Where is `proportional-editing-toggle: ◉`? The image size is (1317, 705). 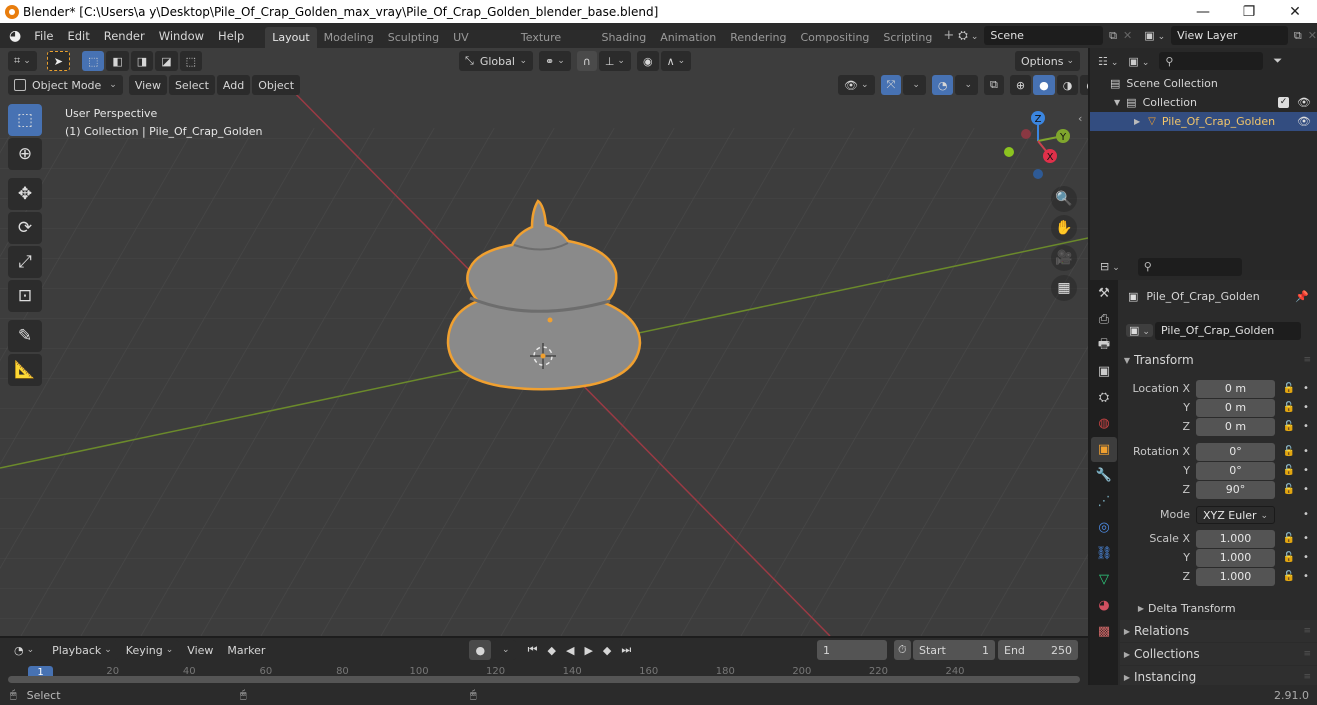 proportional-editing-toggle: ◉ is located at coordinates (647, 61).